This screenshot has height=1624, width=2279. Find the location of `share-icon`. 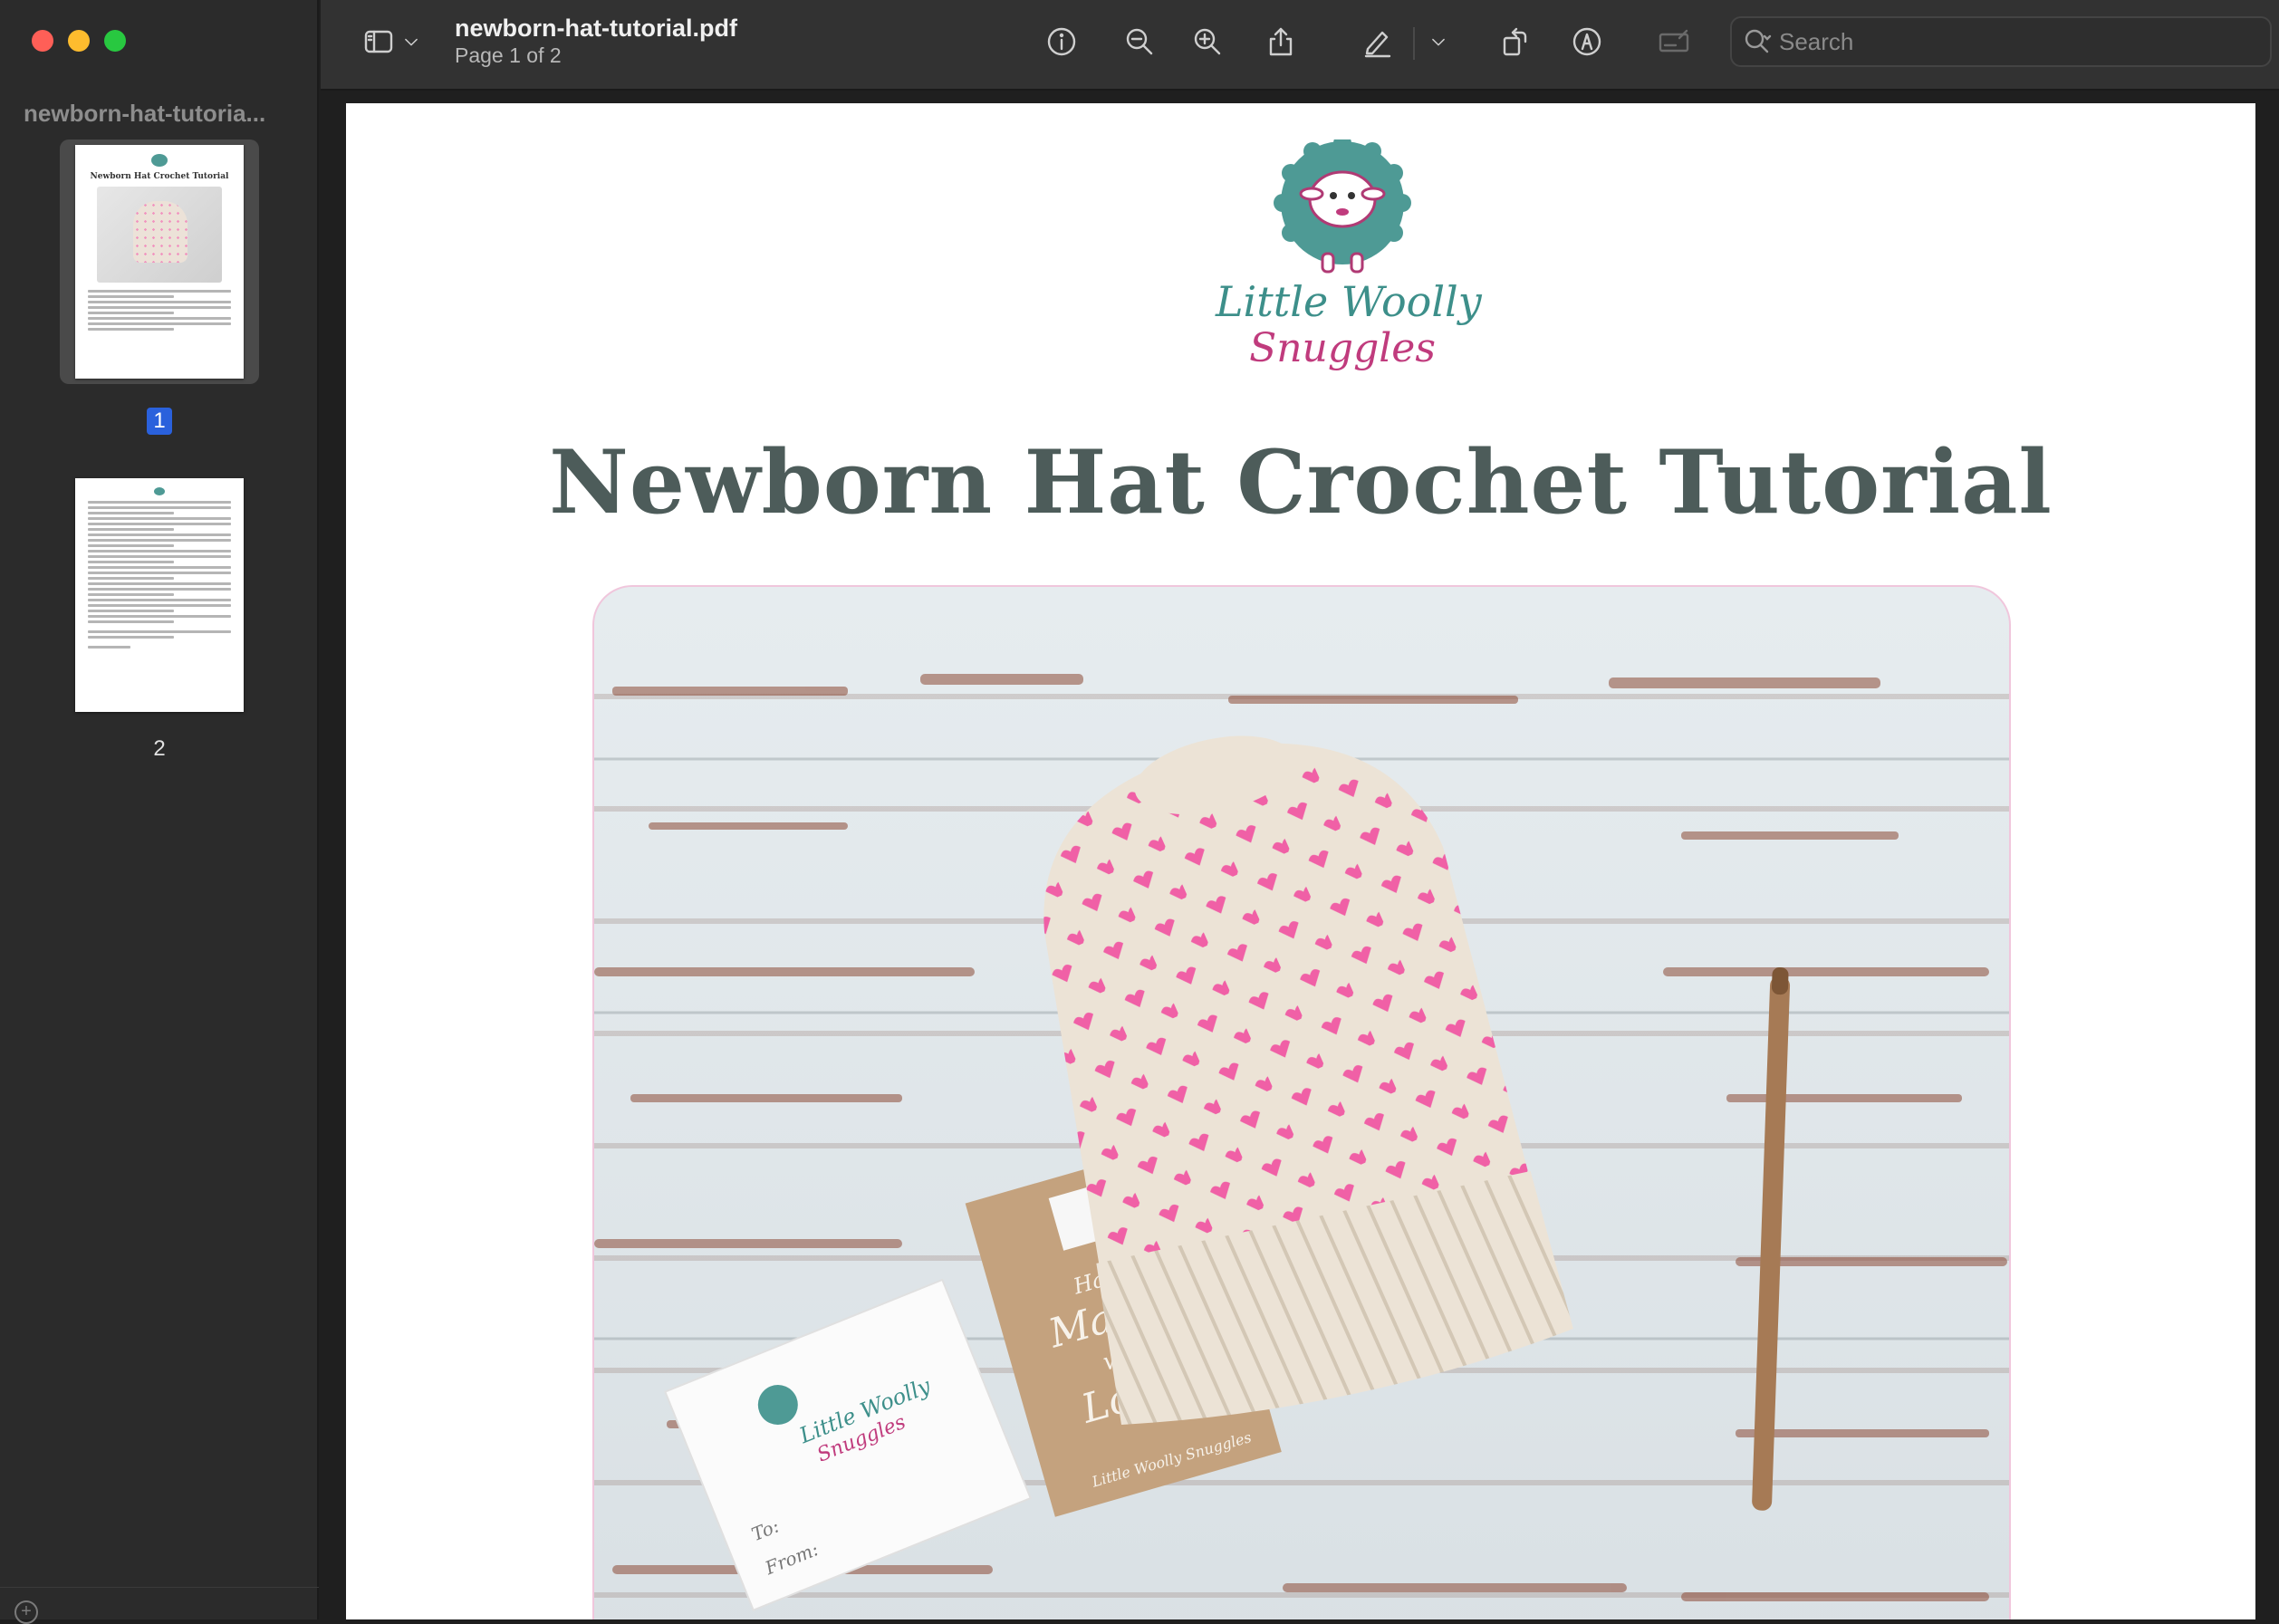

share-icon is located at coordinates (1281, 41).